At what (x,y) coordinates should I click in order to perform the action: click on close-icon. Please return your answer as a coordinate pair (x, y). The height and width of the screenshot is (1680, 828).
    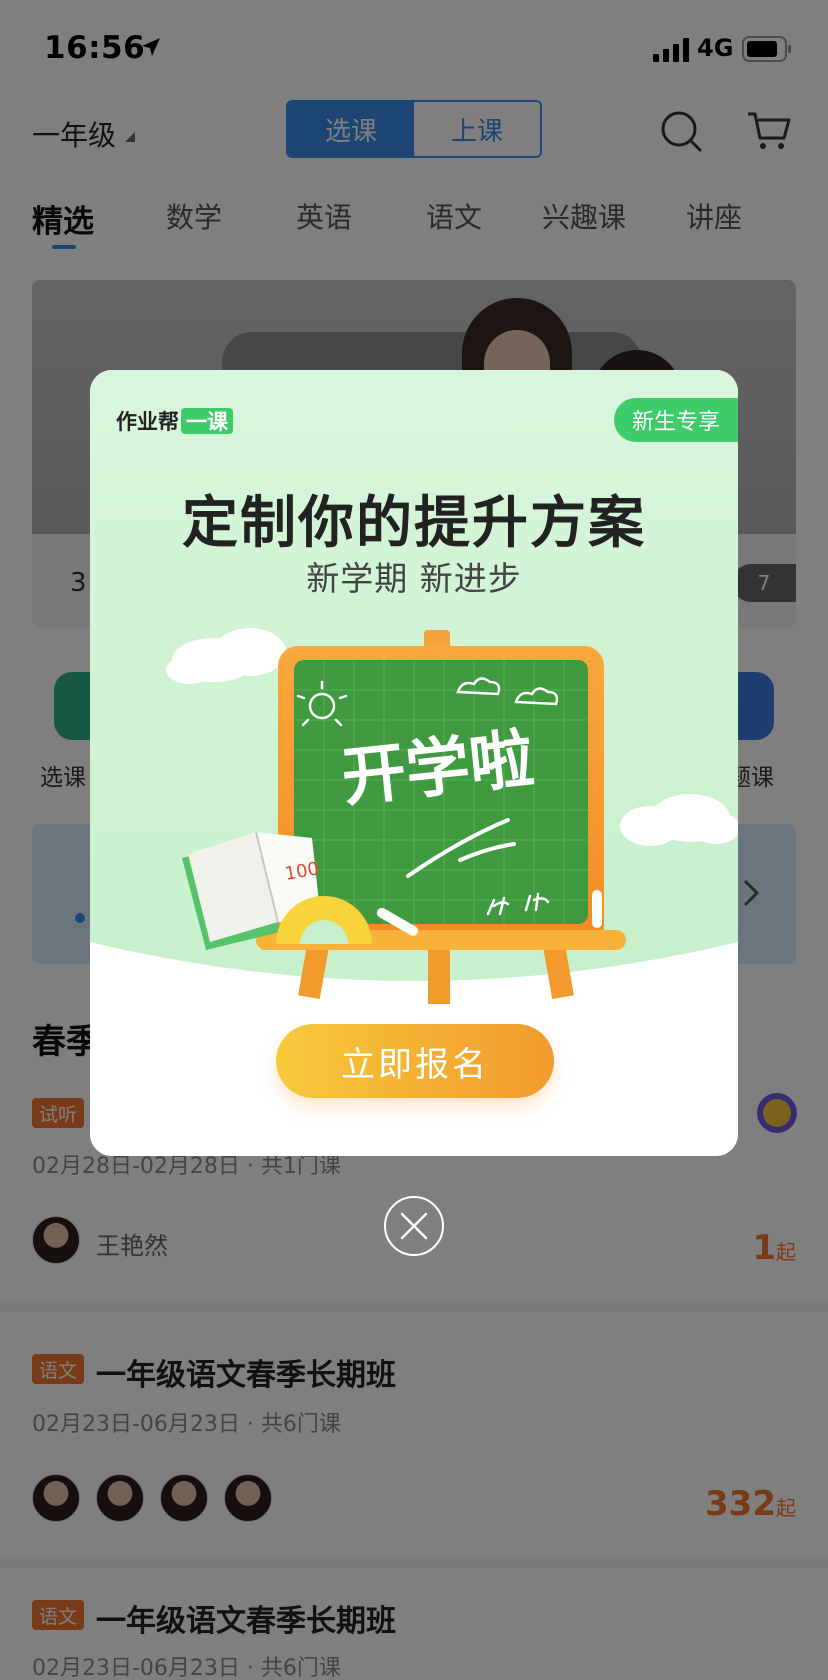
    Looking at the image, I should click on (414, 1226).